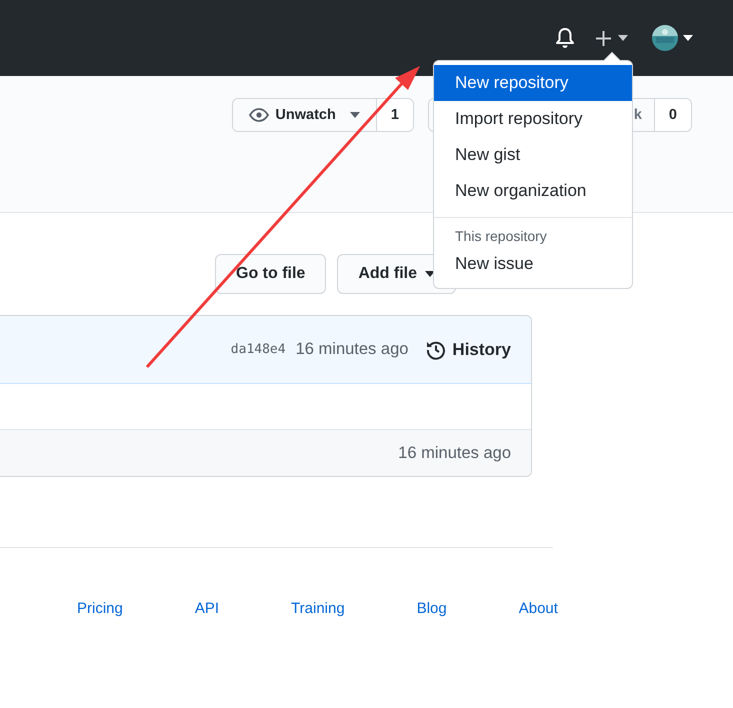 Image resolution: width=733 pixels, height=708 pixels. Describe the element at coordinates (270, 274) in the screenshot. I see `go-to-file-button: Go to file` at that location.